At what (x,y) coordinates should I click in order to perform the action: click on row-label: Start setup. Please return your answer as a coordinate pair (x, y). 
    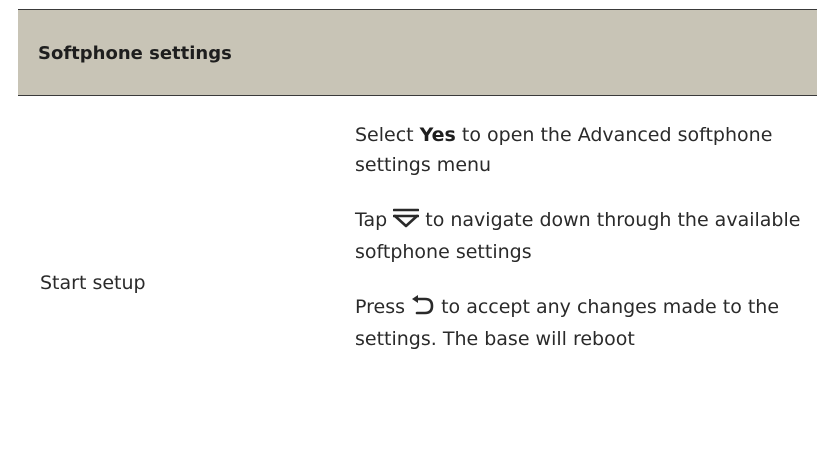
    Looking at the image, I should click on (93, 283).